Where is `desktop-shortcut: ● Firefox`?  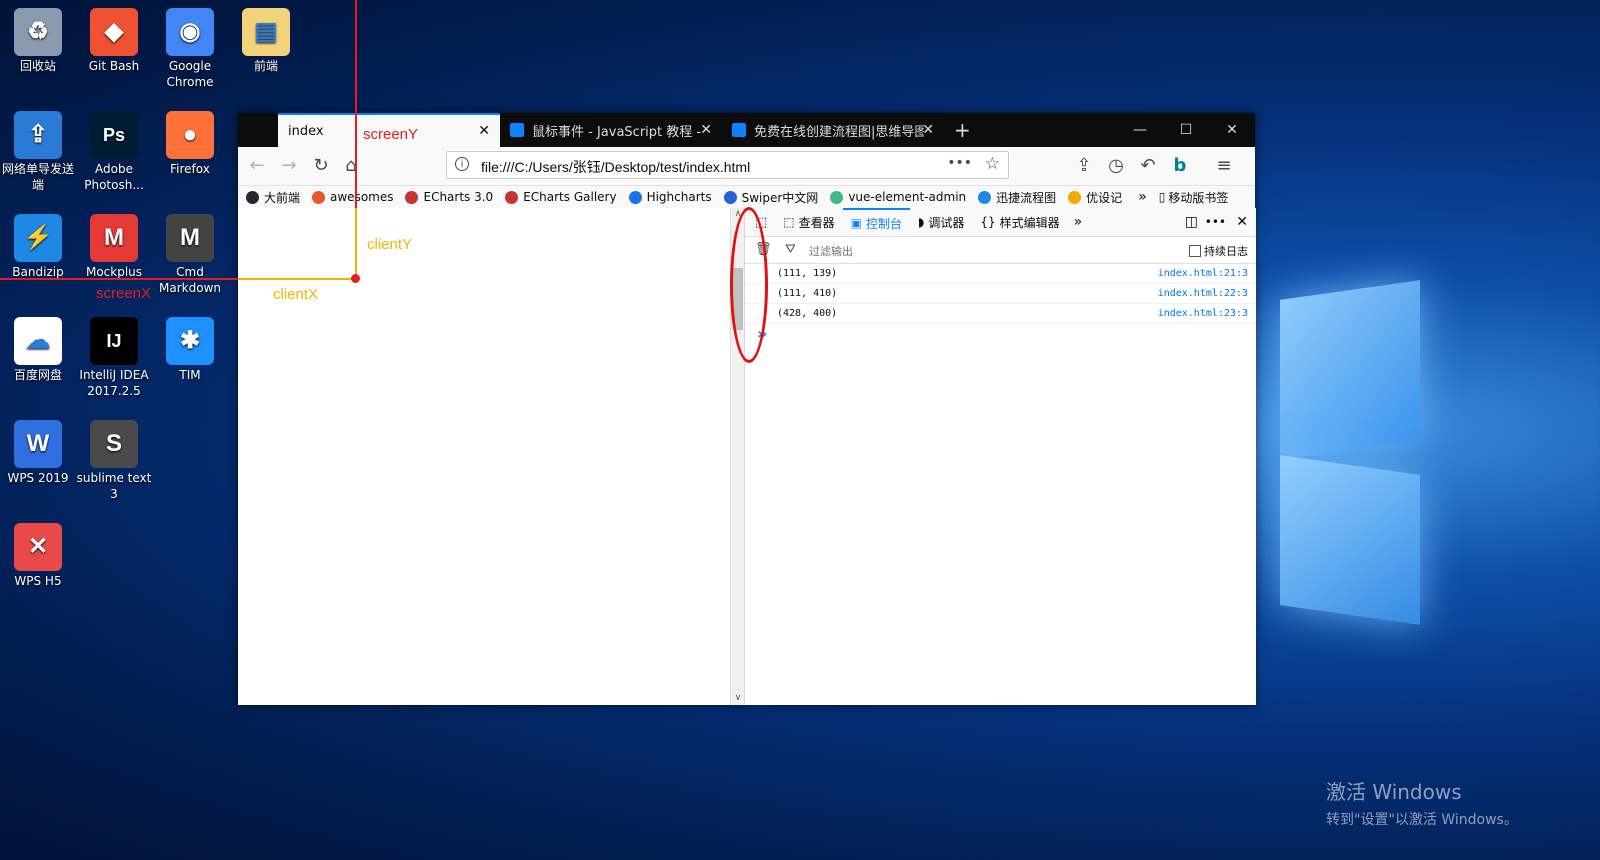 desktop-shortcut: ● Firefox is located at coordinates (190, 144).